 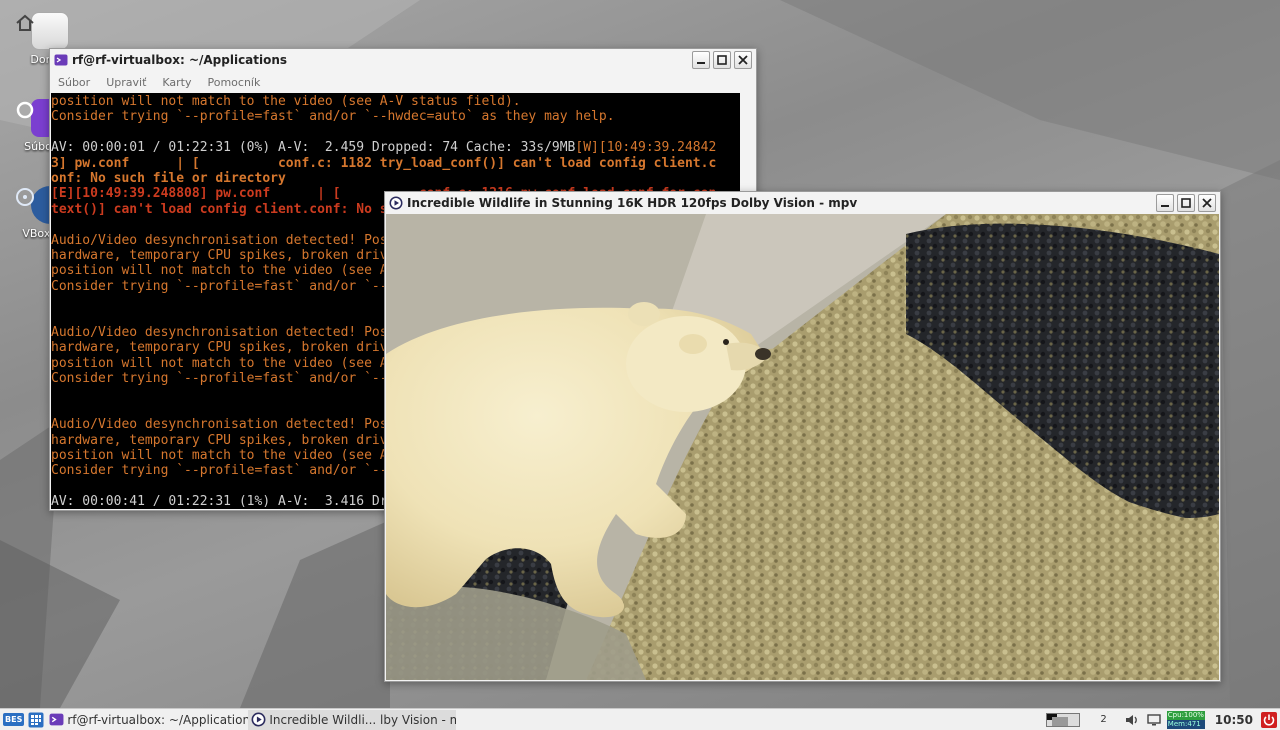 I want to click on monitor-icon, so click(x=1154, y=719).